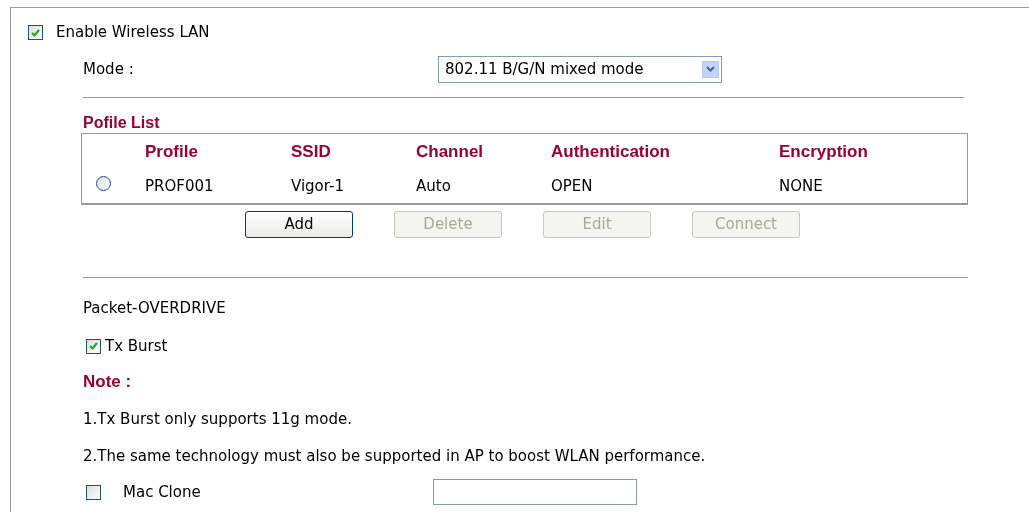 The height and width of the screenshot is (512, 1029). I want to click on column-header: SSID, so click(311, 152).